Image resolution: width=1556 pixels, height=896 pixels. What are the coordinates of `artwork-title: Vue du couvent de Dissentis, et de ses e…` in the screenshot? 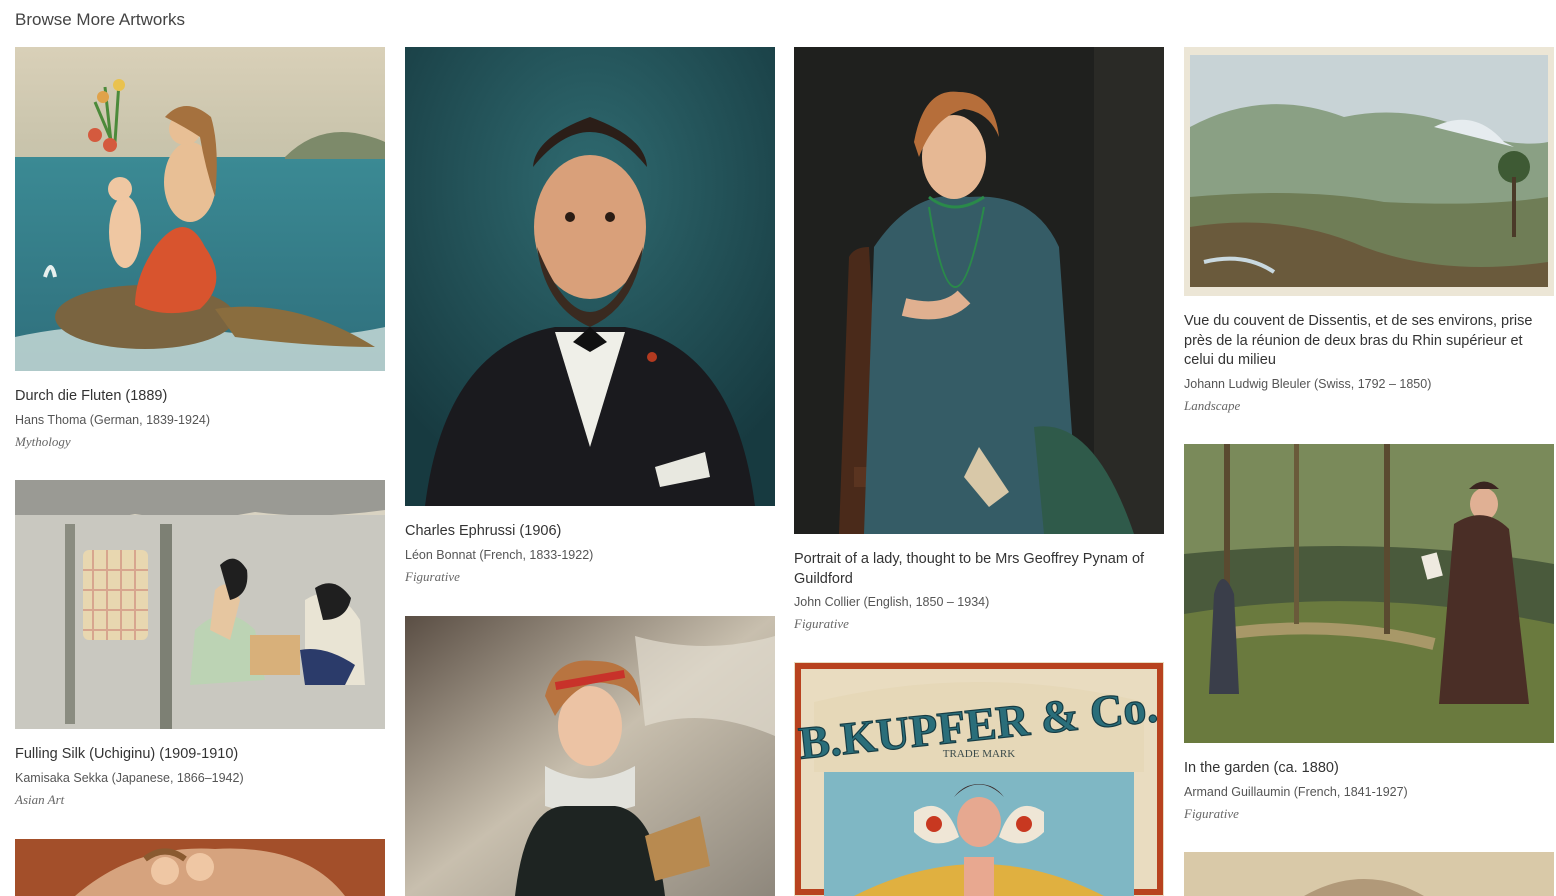 It's located at (1369, 341).